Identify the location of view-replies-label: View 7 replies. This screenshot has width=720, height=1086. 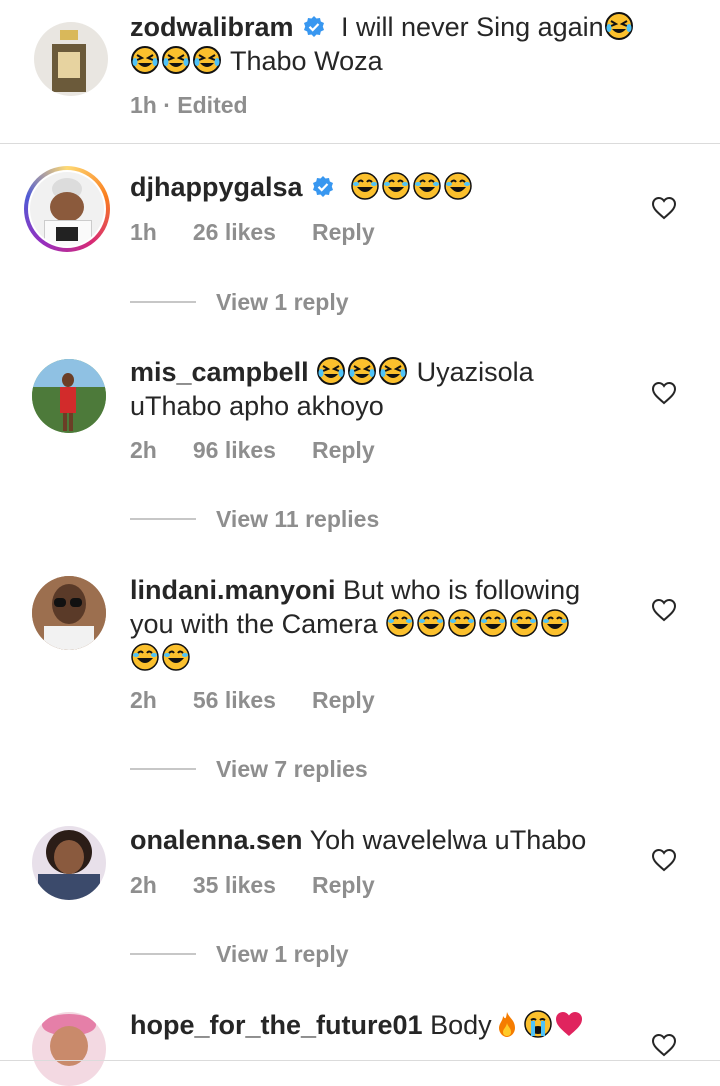
(292, 769).